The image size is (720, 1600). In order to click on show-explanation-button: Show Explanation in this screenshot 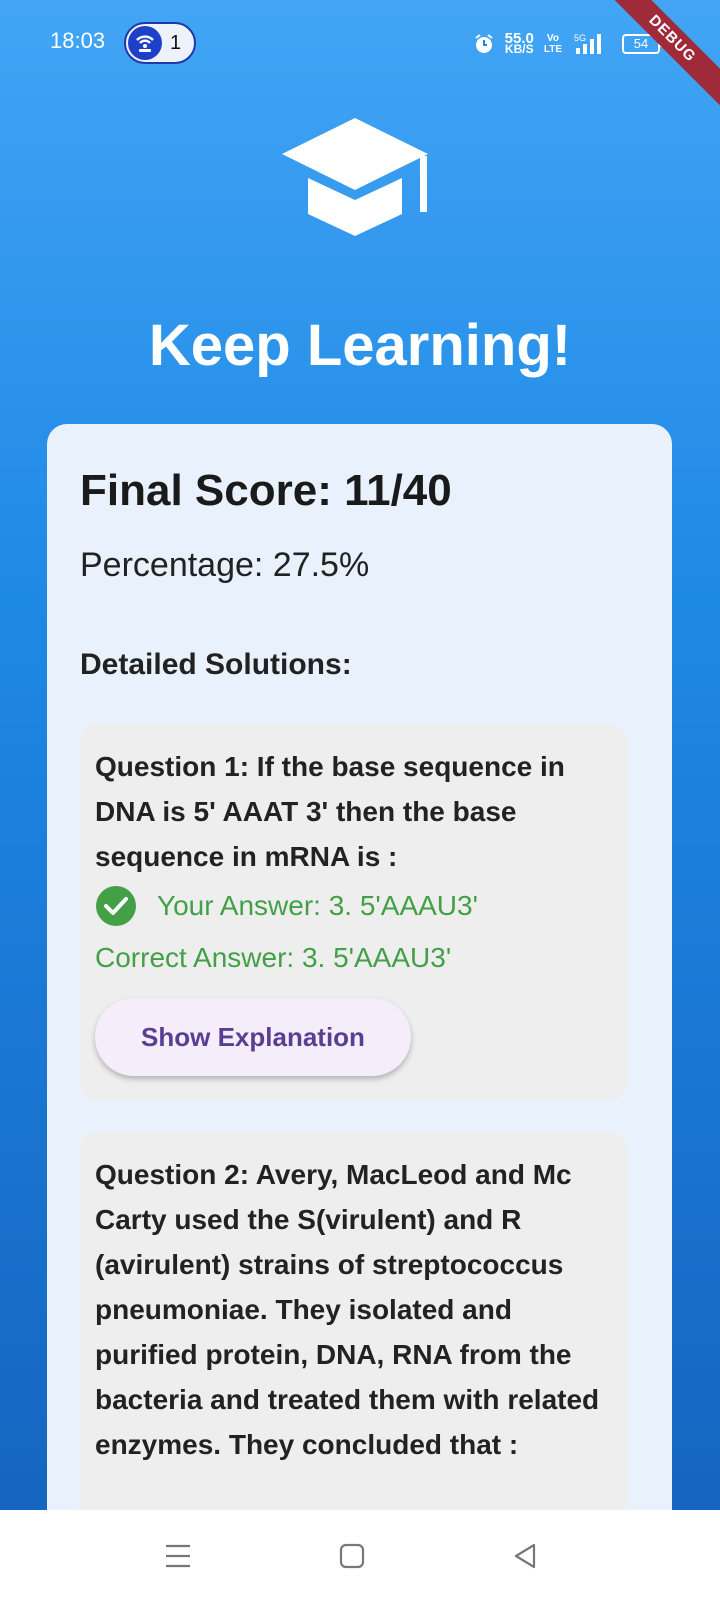, I will do `click(253, 1037)`.